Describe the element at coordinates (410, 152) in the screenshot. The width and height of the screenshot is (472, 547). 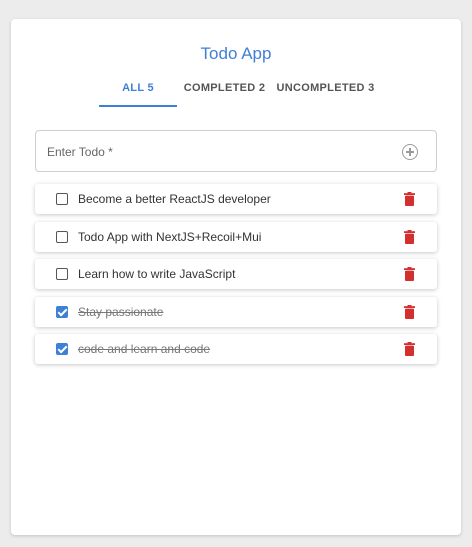
I see `add-circle-icon` at that location.